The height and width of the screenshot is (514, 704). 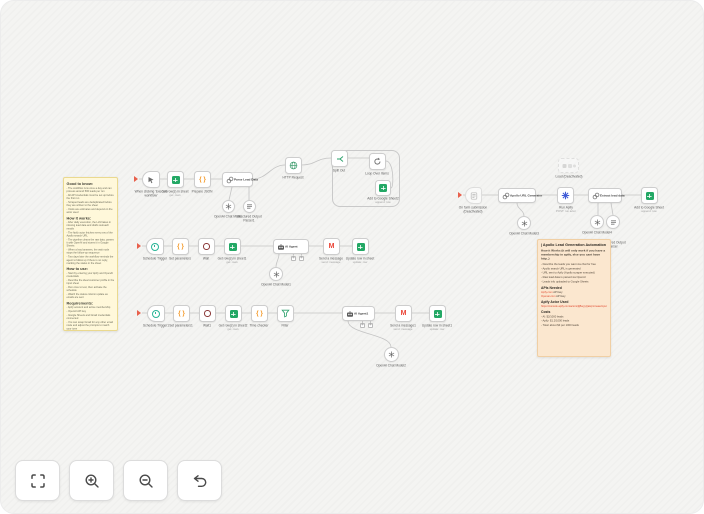 I want to click on globe-icon, so click(x=293, y=165).